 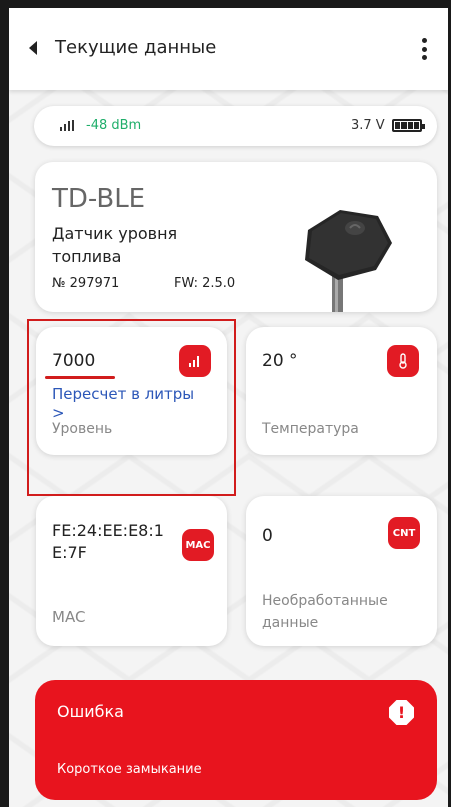 I want to click on serial-number: № 297971, so click(x=86, y=283).